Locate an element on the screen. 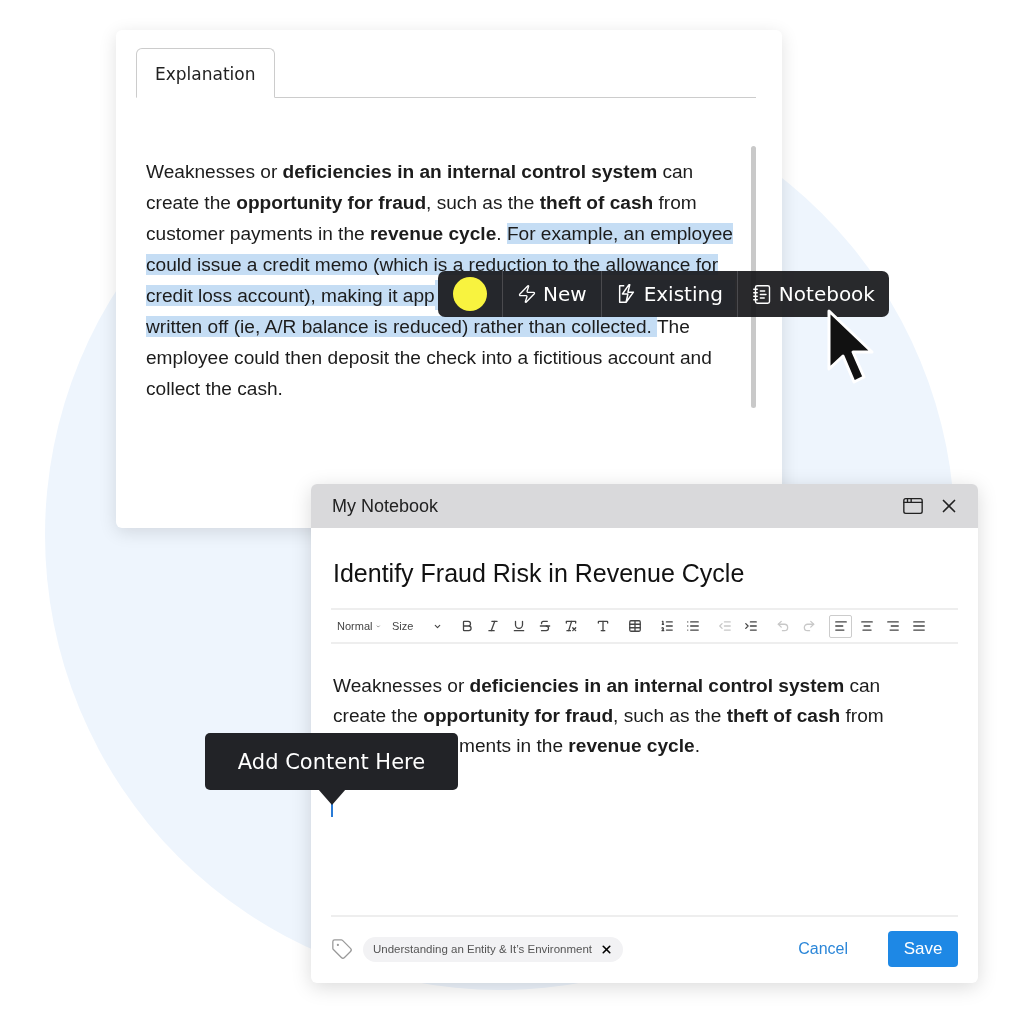 The width and height of the screenshot is (1013, 1024). window-icon is located at coordinates (913, 506).